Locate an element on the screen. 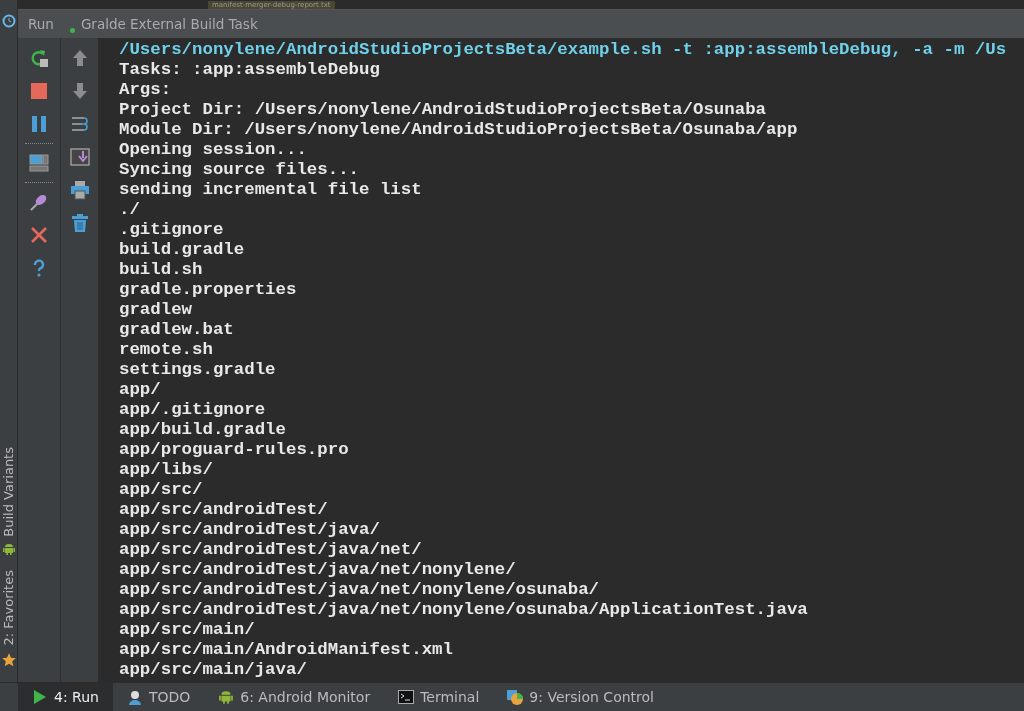 This screenshot has width=1024, height=711. console-line: ./ is located at coordinates (130, 210).